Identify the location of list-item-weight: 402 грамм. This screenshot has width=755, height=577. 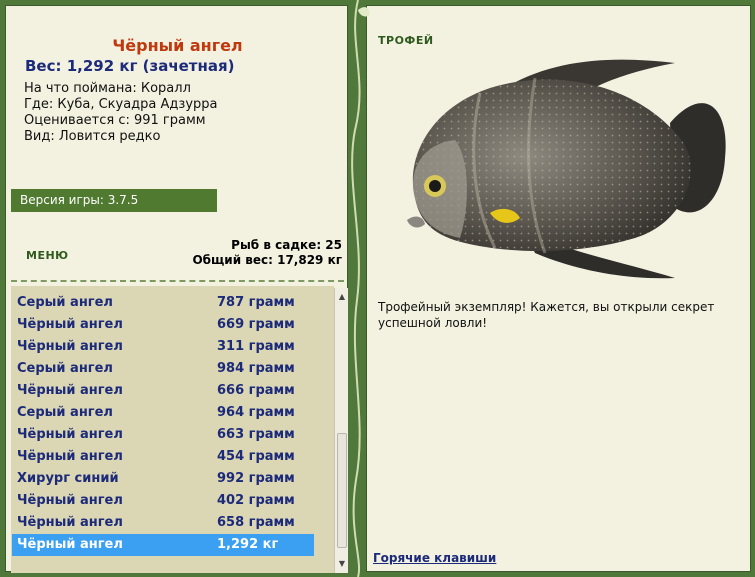
(256, 500).